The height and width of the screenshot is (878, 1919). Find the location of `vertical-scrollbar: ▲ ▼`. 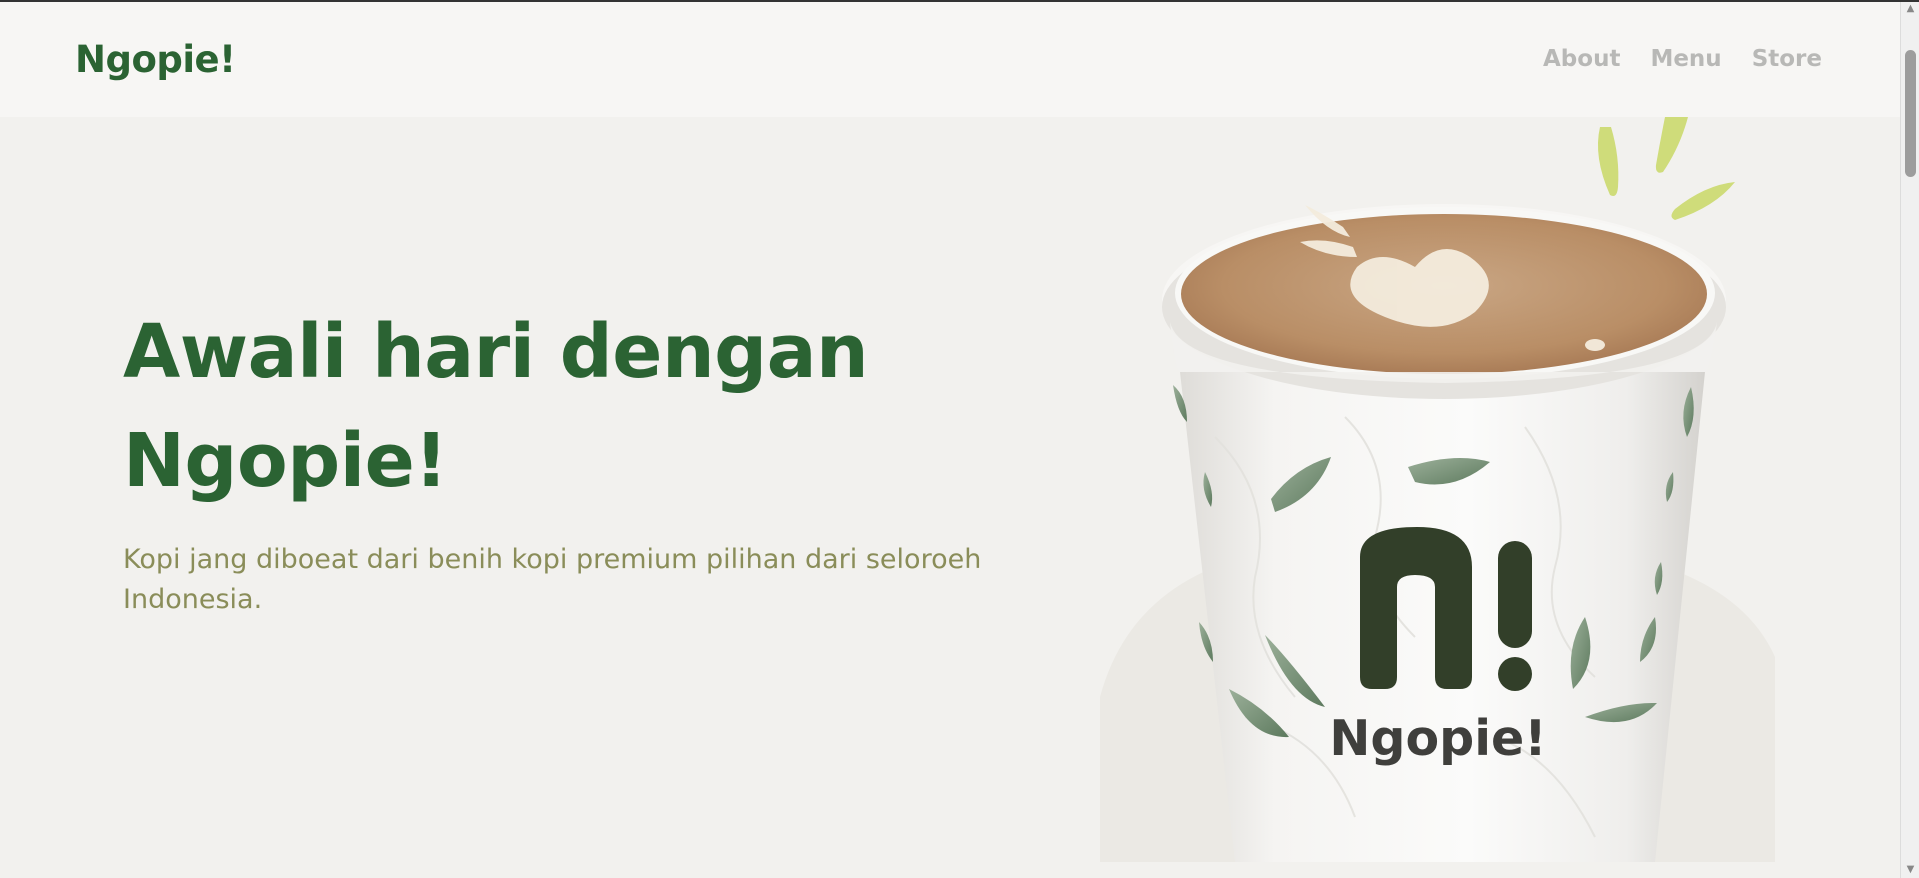

vertical-scrollbar: ▲ ▼ is located at coordinates (1909, 439).